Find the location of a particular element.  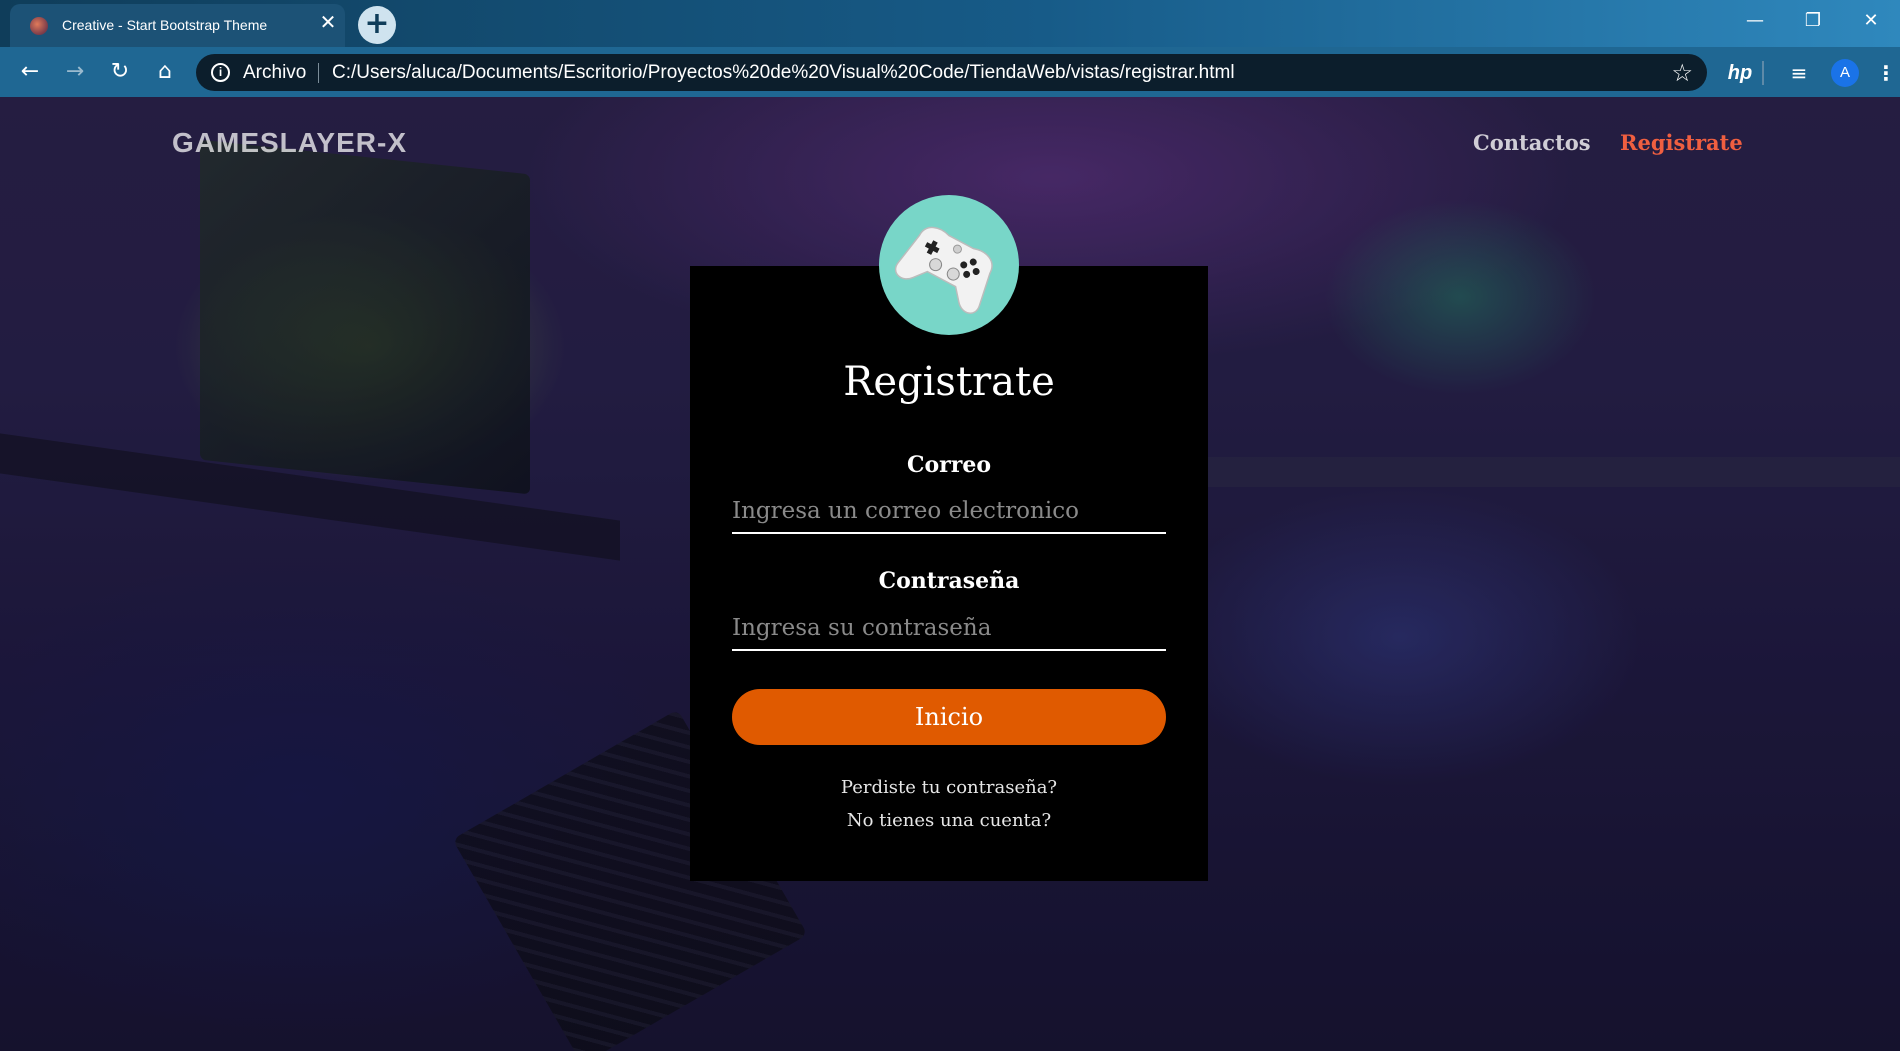

info-icon: i is located at coordinates (220, 72).